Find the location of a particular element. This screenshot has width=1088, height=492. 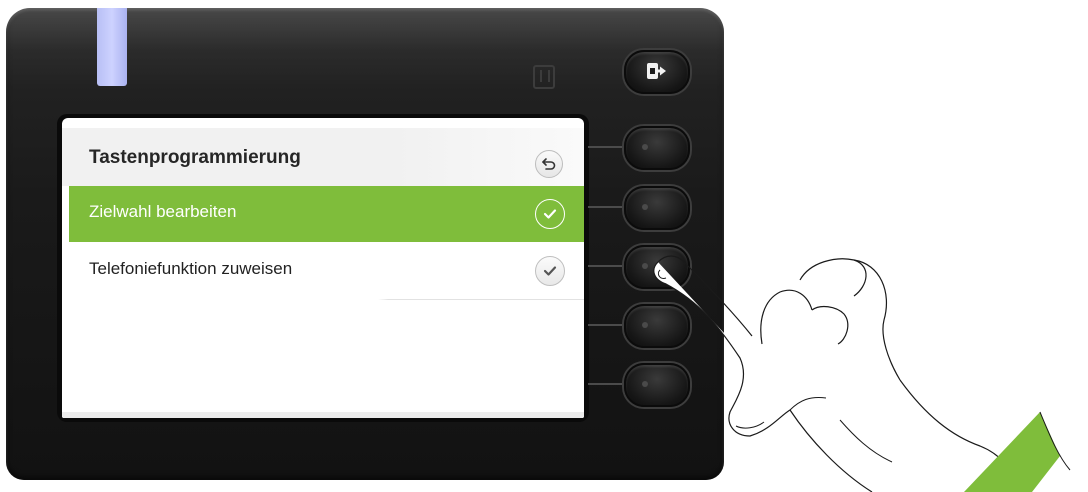

leave-arrow-icon is located at coordinates (656, 71).